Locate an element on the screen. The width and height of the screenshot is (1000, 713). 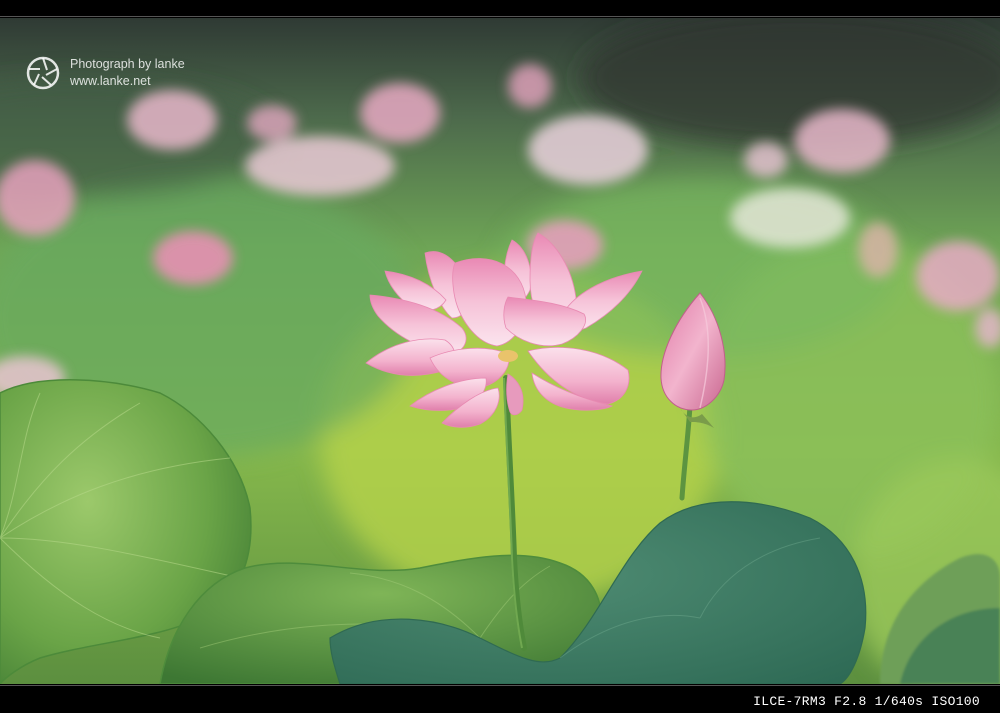
exif-info: ILCE-7RM3 F2.8 1/640s ISO100 is located at coordinates (866, 701).